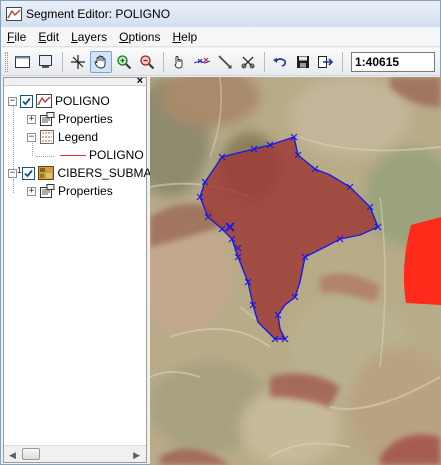  I want to click on layer-row-cibers: − 1 CIBERS_SUBMA, so click(79, 173).